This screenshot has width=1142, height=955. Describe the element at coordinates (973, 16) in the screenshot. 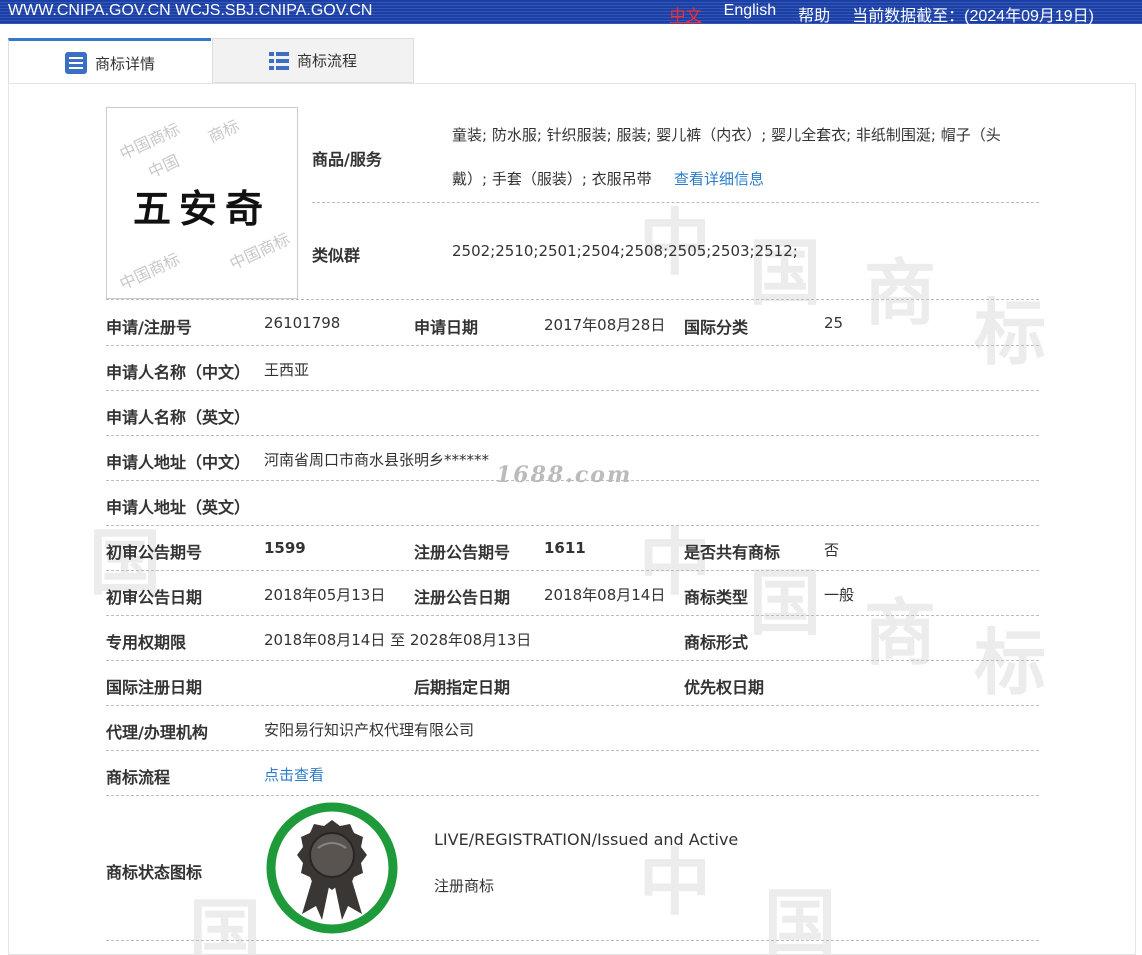

I see `data-date: 当前数据截至：(2024年09月19日)` at that location.